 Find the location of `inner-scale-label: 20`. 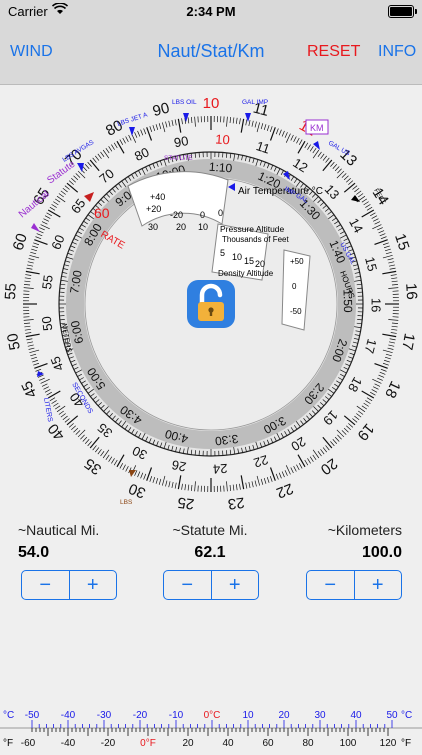

inner-scale-label: 20 is located at coordinates (298, 444).